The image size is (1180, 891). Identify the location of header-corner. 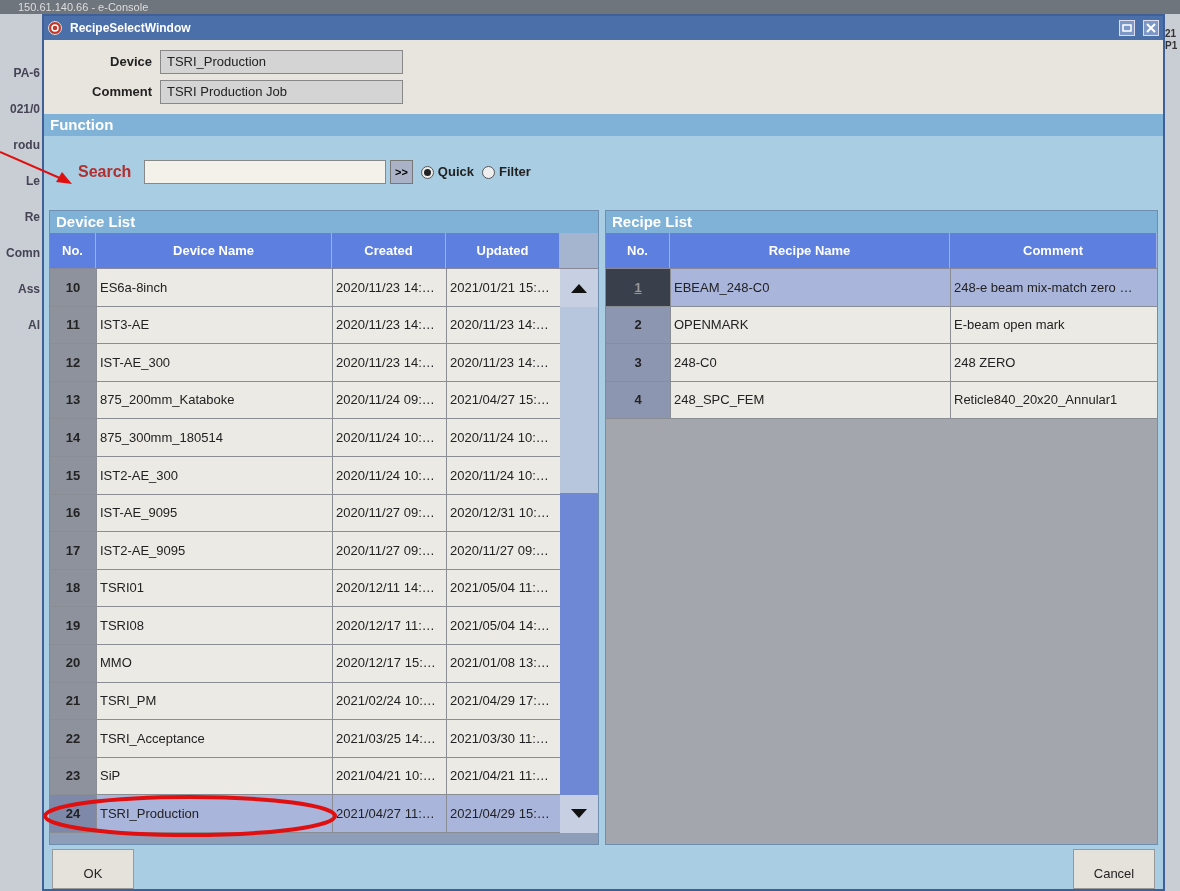
(579, 250).